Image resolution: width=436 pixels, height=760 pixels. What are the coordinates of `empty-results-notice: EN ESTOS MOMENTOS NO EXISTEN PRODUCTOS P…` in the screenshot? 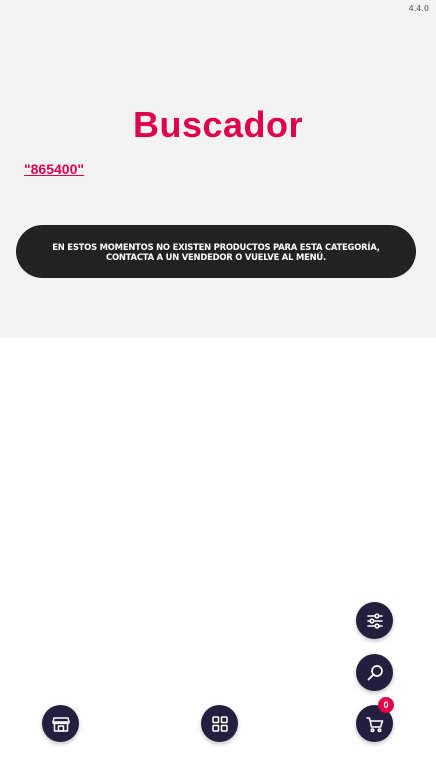 It's located at (216, 251).